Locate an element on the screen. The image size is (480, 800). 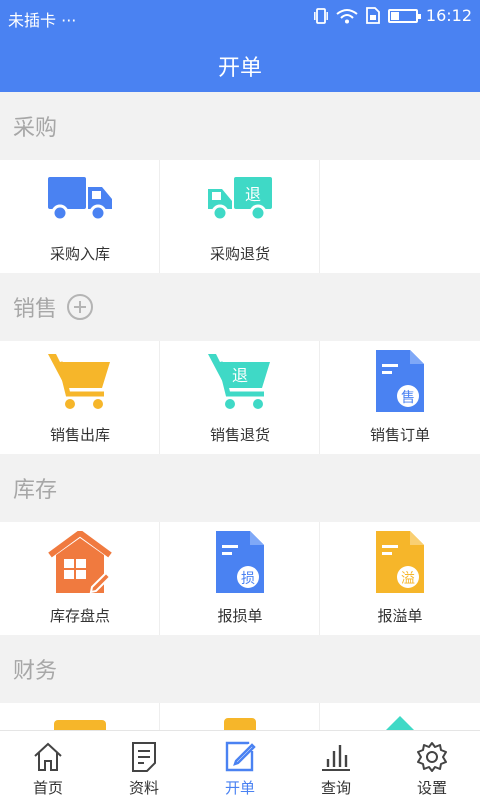
status-icons: 16:12 is located at coordinates (392, 15).